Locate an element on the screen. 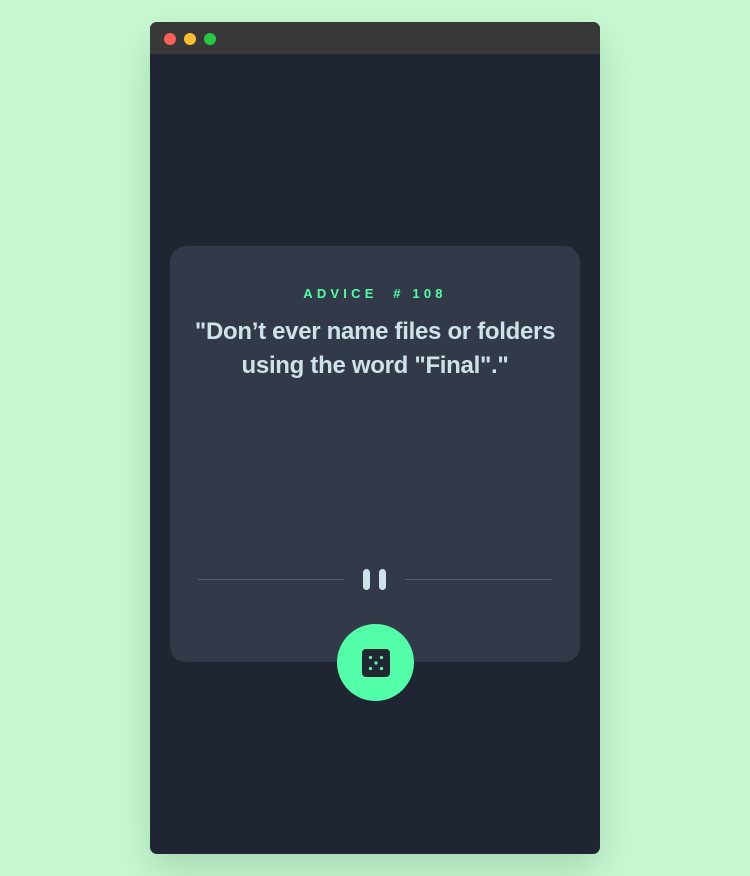  pause-bar-right is located at coordinates (382, 579).